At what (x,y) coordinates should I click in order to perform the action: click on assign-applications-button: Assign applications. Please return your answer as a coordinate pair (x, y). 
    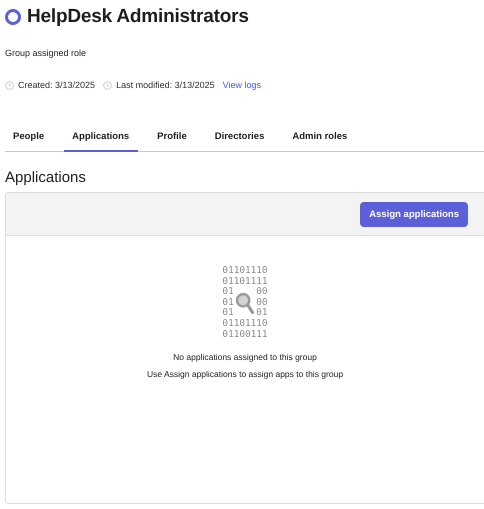
    Looking at the image, I should click on (414, 214).